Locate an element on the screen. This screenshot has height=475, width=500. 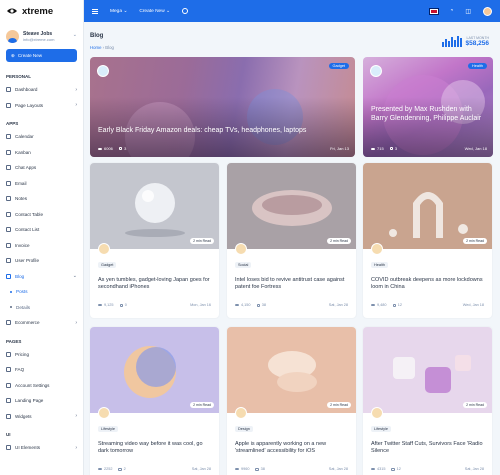
category-badge: Gadget is located at coordinates (338, 66).